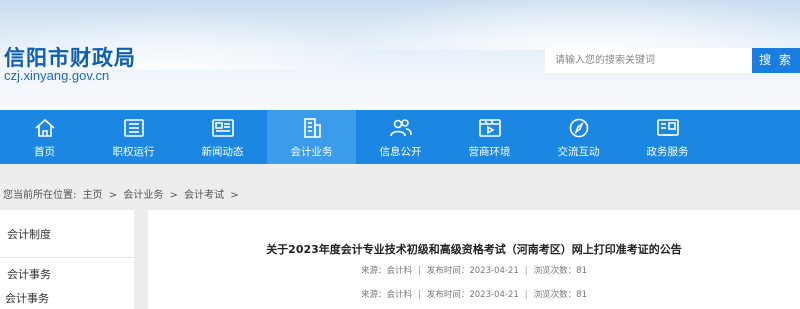  I want to click on site-domain: czj.xinyang.gov.cn, so click(57, 75).